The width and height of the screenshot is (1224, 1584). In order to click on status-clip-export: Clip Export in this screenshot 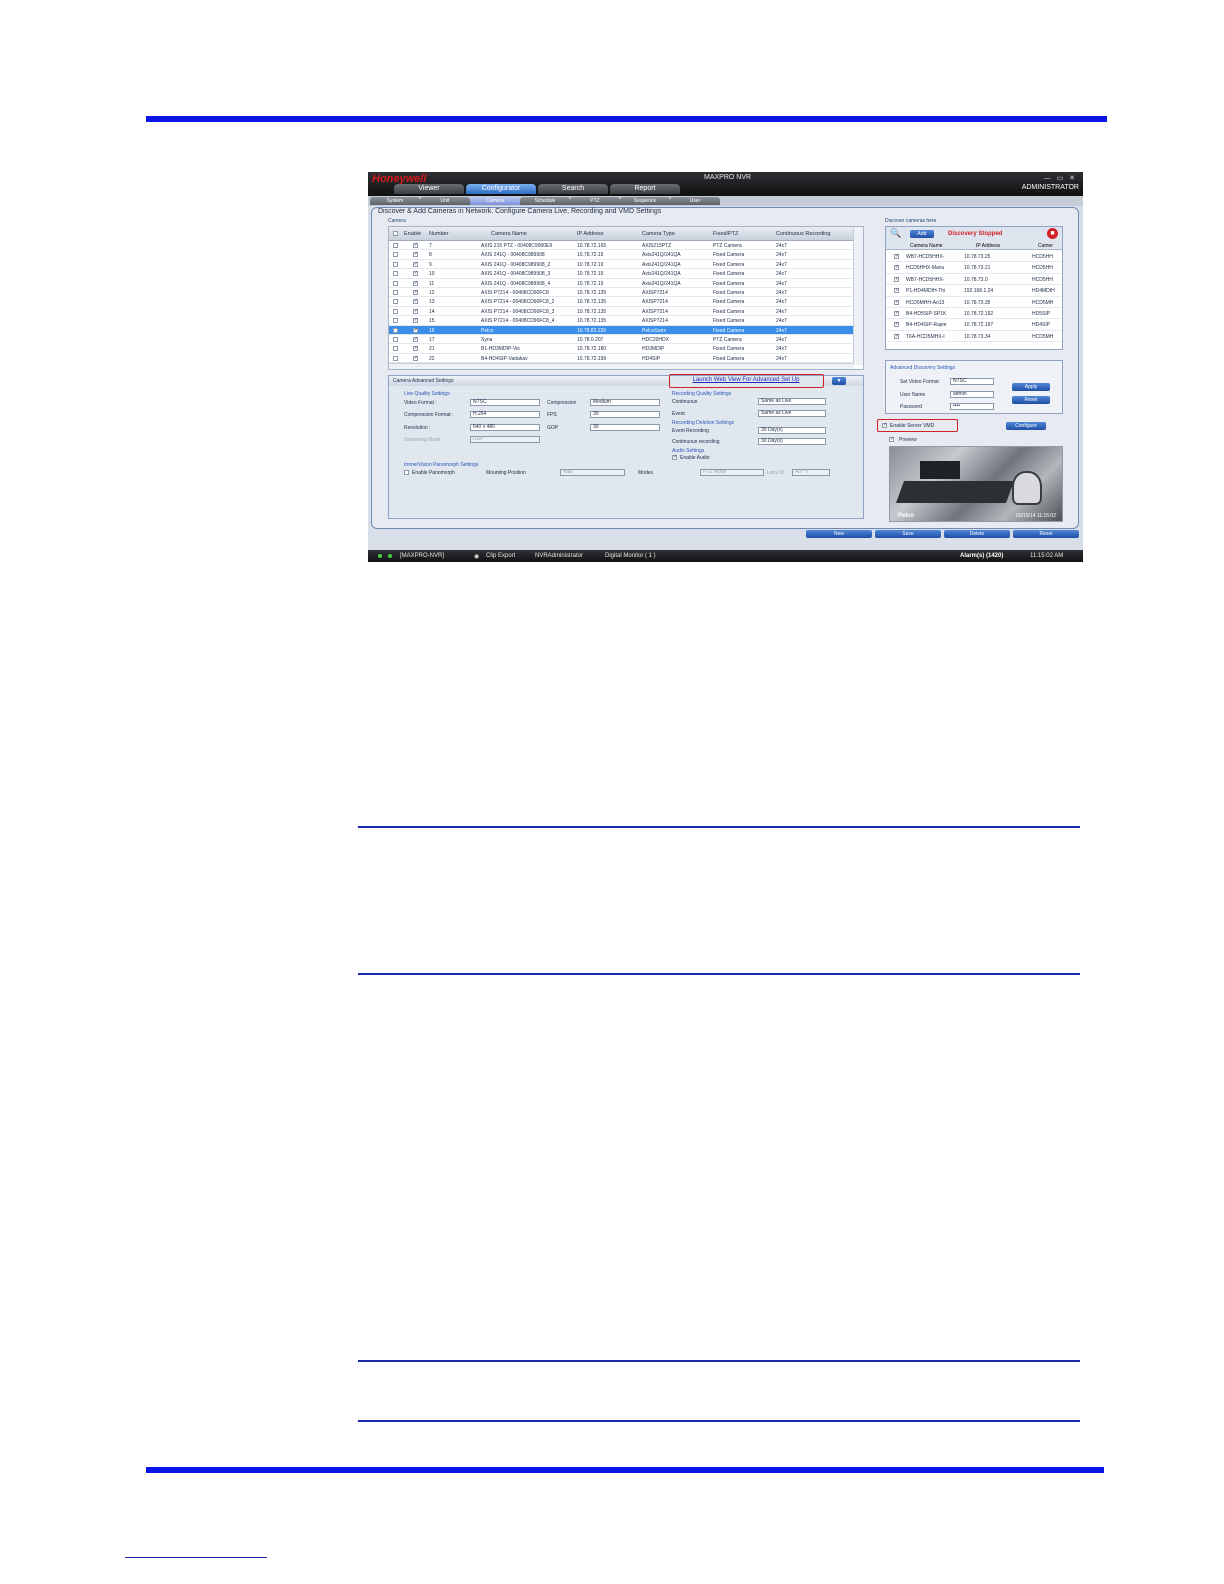, I will do `click(500, 556)`.